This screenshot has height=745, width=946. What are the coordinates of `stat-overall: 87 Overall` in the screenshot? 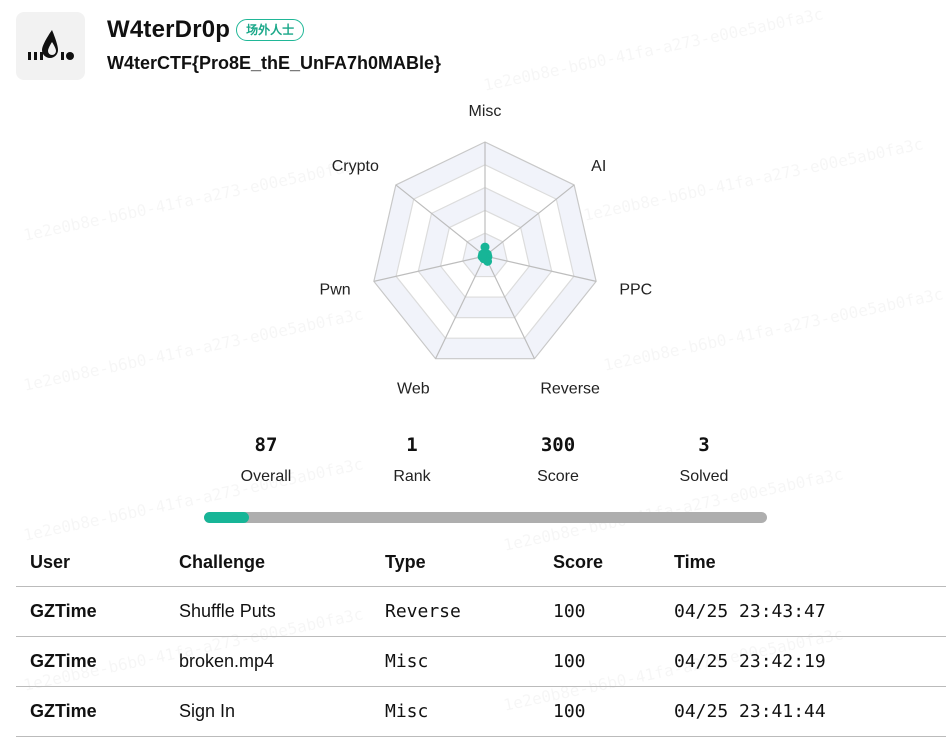 It's located at (266, 460).